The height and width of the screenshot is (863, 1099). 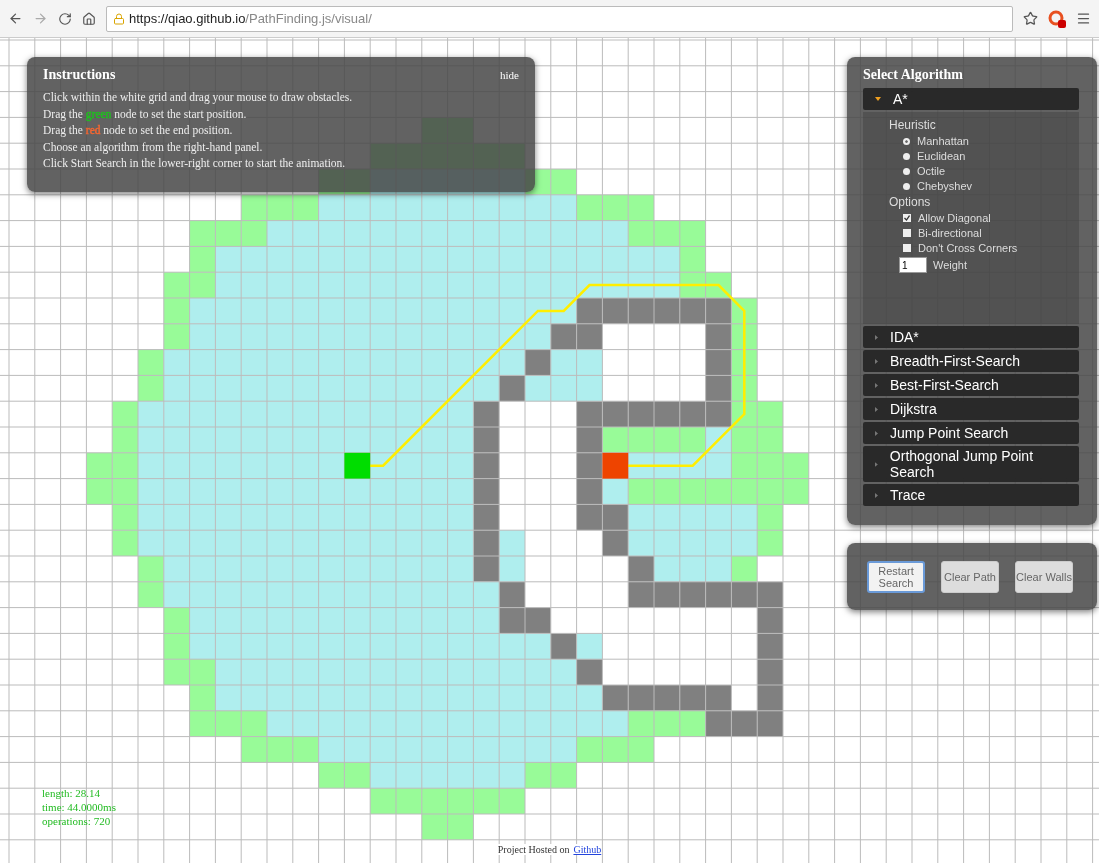 I want to click on instruction-text: Click within the white grid and drag your mouse to draw obstacles., so click(x=198, y=98).